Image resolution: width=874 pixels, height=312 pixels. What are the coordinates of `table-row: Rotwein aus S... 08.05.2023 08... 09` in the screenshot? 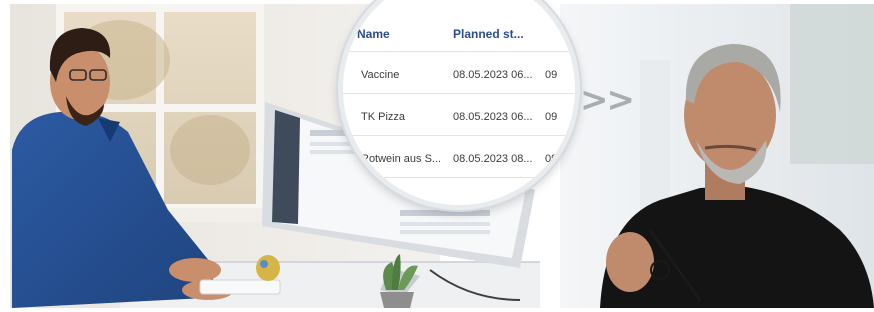 It's located at (459, 156).